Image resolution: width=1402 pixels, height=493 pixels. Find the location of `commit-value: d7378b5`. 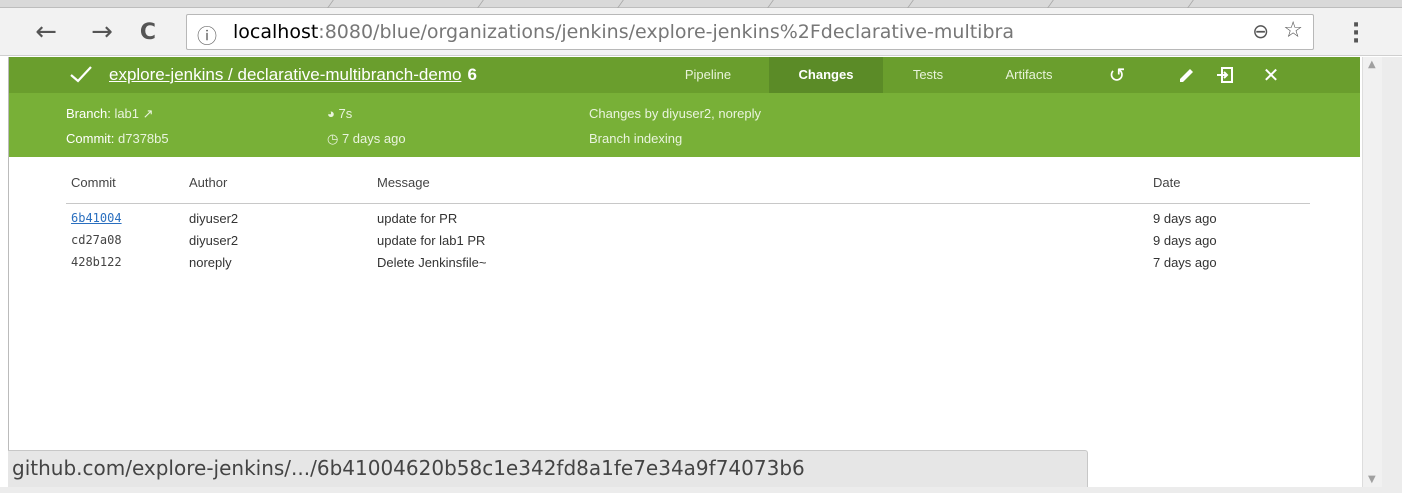

commit-value: d7378b5 is located at coordinates (143, 138).